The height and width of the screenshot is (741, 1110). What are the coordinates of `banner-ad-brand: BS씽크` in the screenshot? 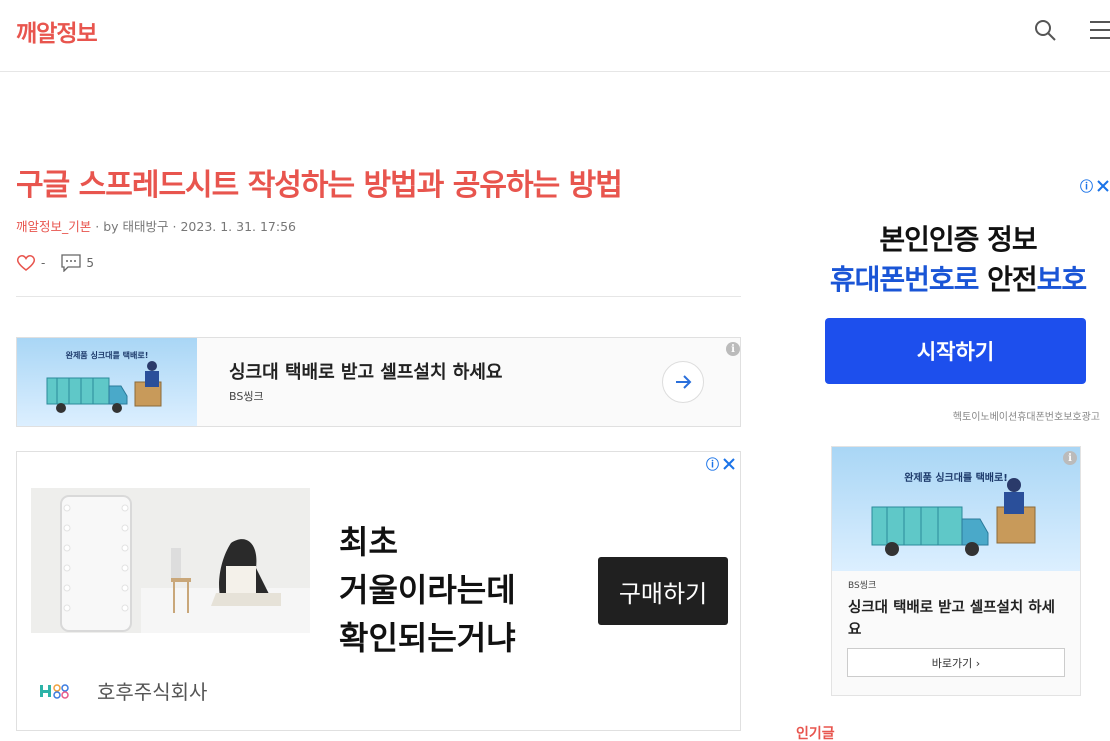 It's located at (246, 396).